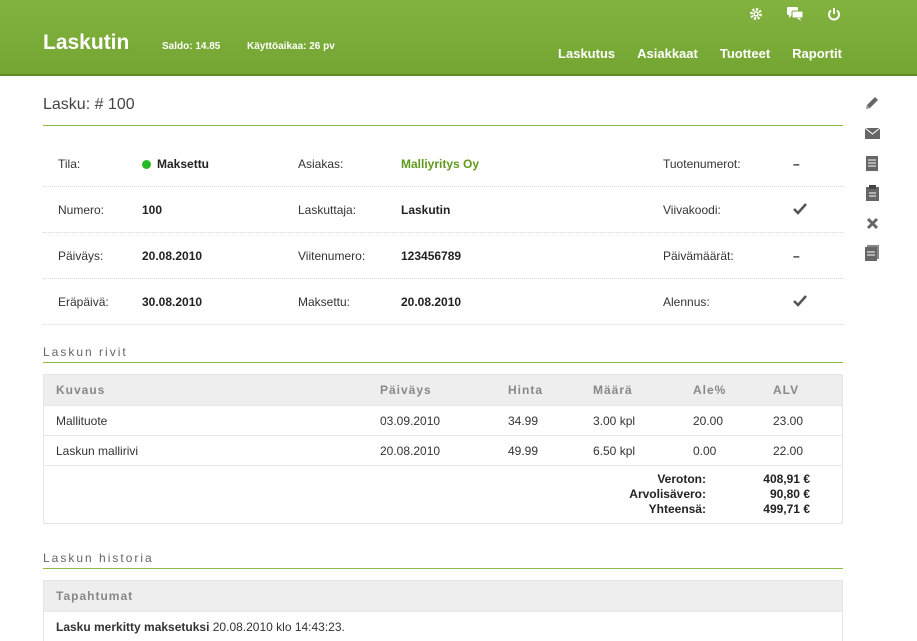 The height and width of the screenshot is (641, 917). Describe the element at coordinates (786, 509) in the screenshot. I see `grand-total-value: 499,71 €` at that location.